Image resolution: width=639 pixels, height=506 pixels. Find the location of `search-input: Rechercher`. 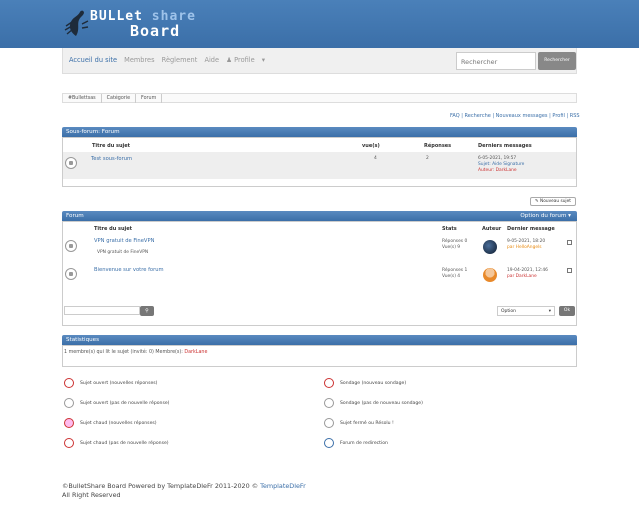

search-input: Rechercher is located at coordinates (496, 61).